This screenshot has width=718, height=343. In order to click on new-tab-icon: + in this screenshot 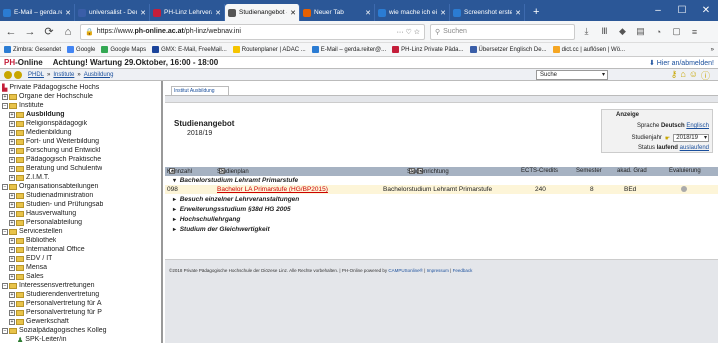, I will do `click(536, 12)`.